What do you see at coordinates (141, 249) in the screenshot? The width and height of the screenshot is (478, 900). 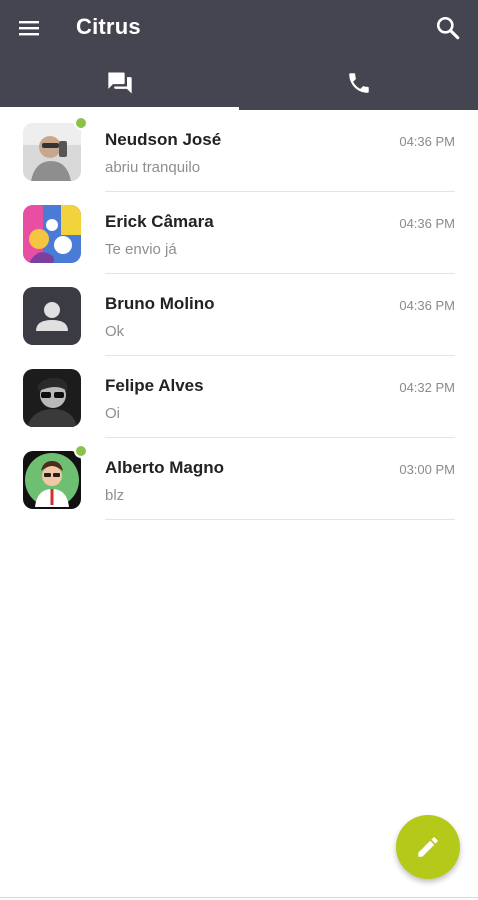 I see `chat-preview: Te envio já` at bounding box center [141, 249].